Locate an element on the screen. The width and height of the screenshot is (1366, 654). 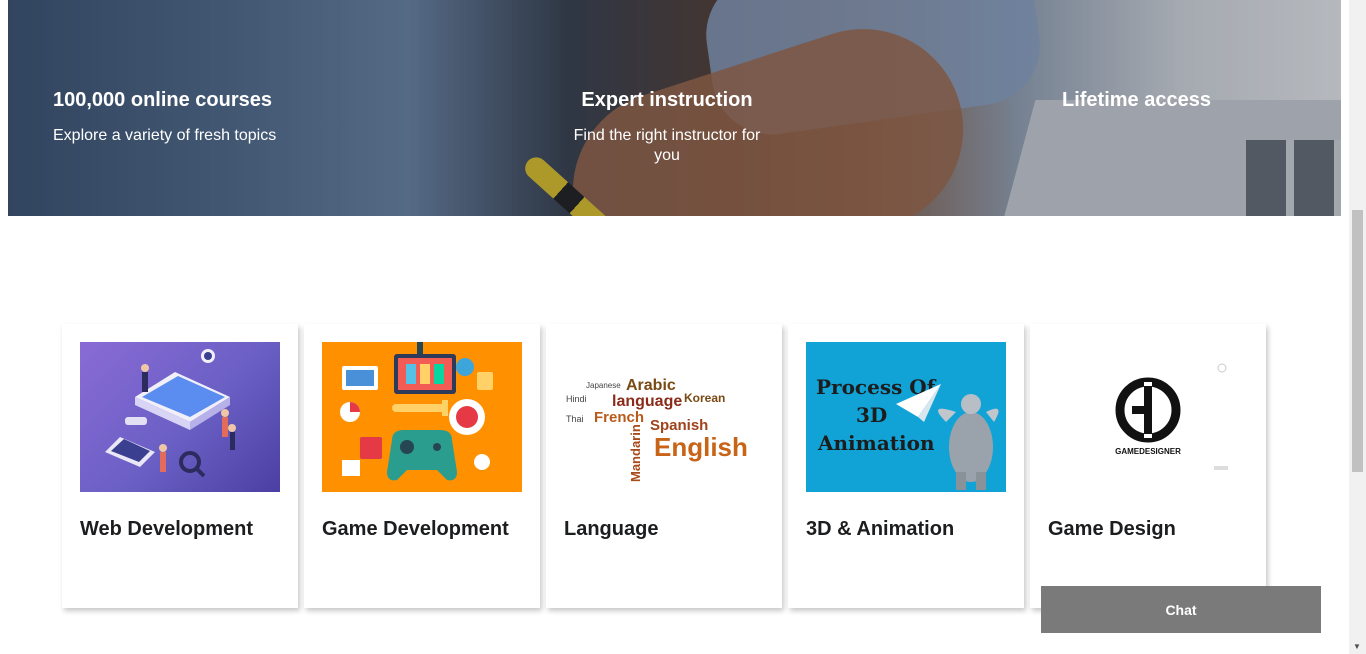
vertical-scrollbar: ▼ is located at coordinates (1357, 327).